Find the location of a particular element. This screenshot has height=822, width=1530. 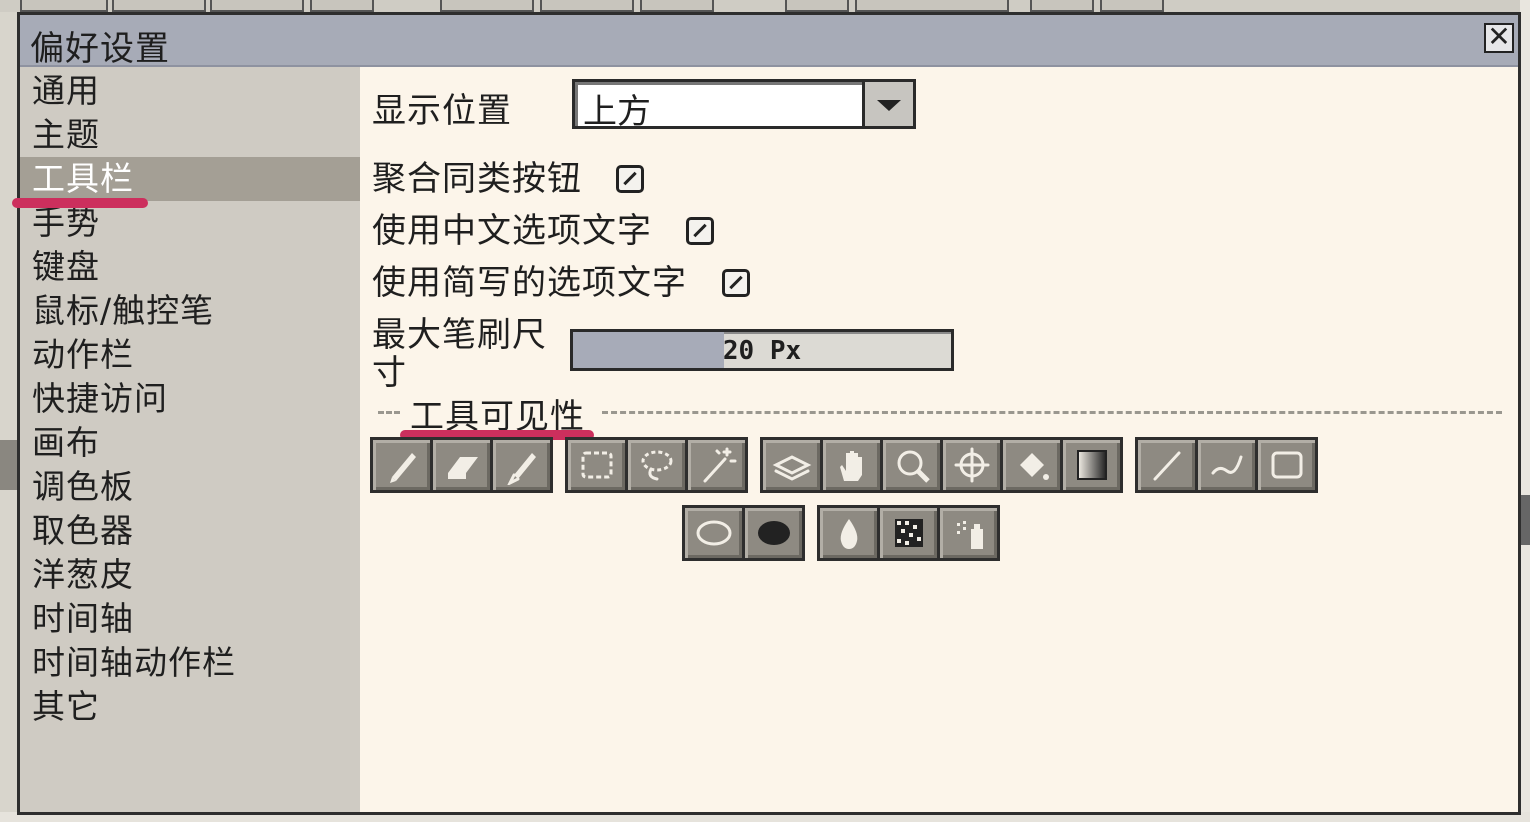

rect-select-tool-toggle is located at coordinates (596, 465).